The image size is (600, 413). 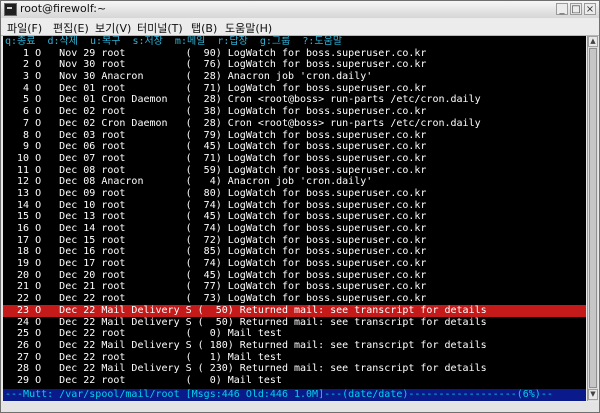 What do you see at coordinates (576, 9) in the screenshot?
I see `maximize-button: □` at bounding box center [576, 9].